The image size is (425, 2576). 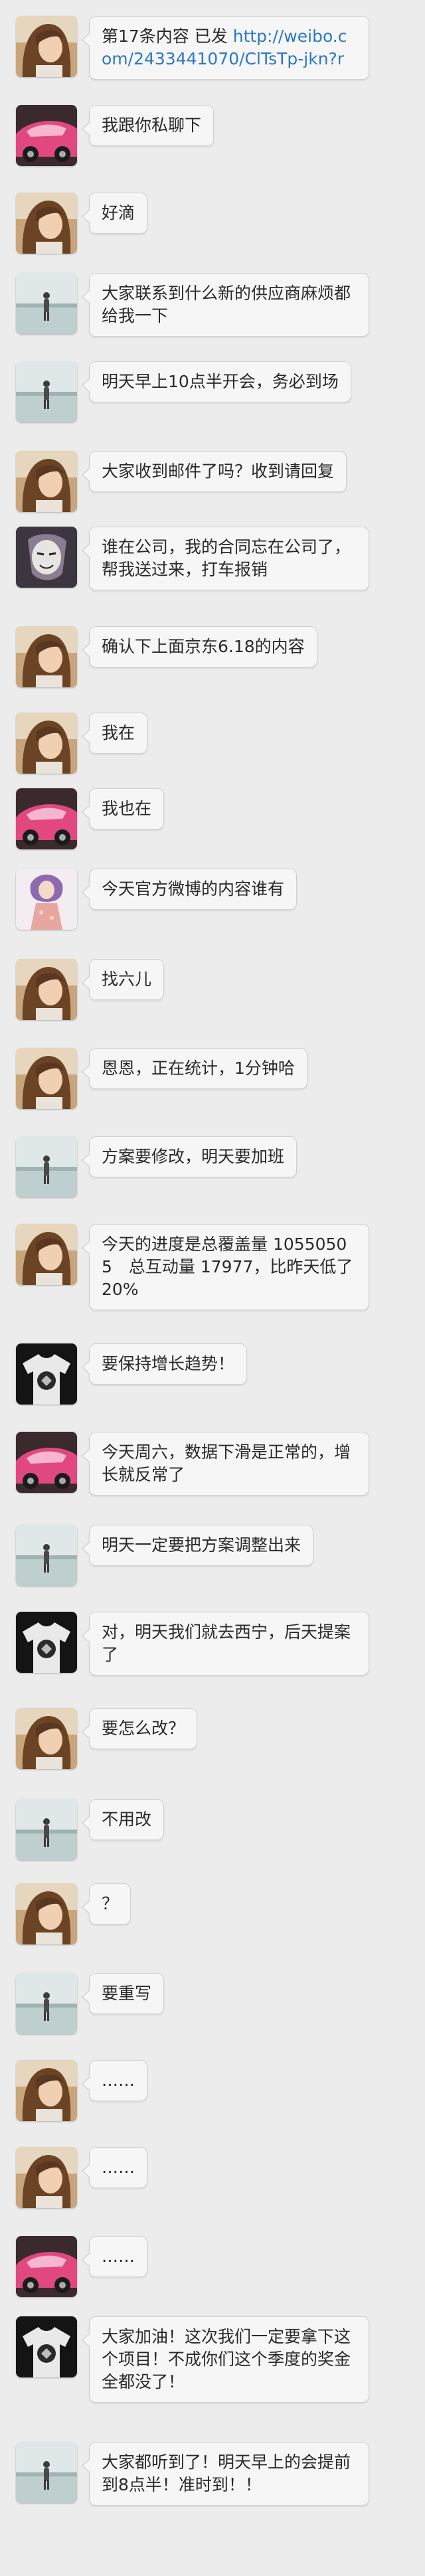 I want to click on message-text: 我在, so click(x=118, y=732).